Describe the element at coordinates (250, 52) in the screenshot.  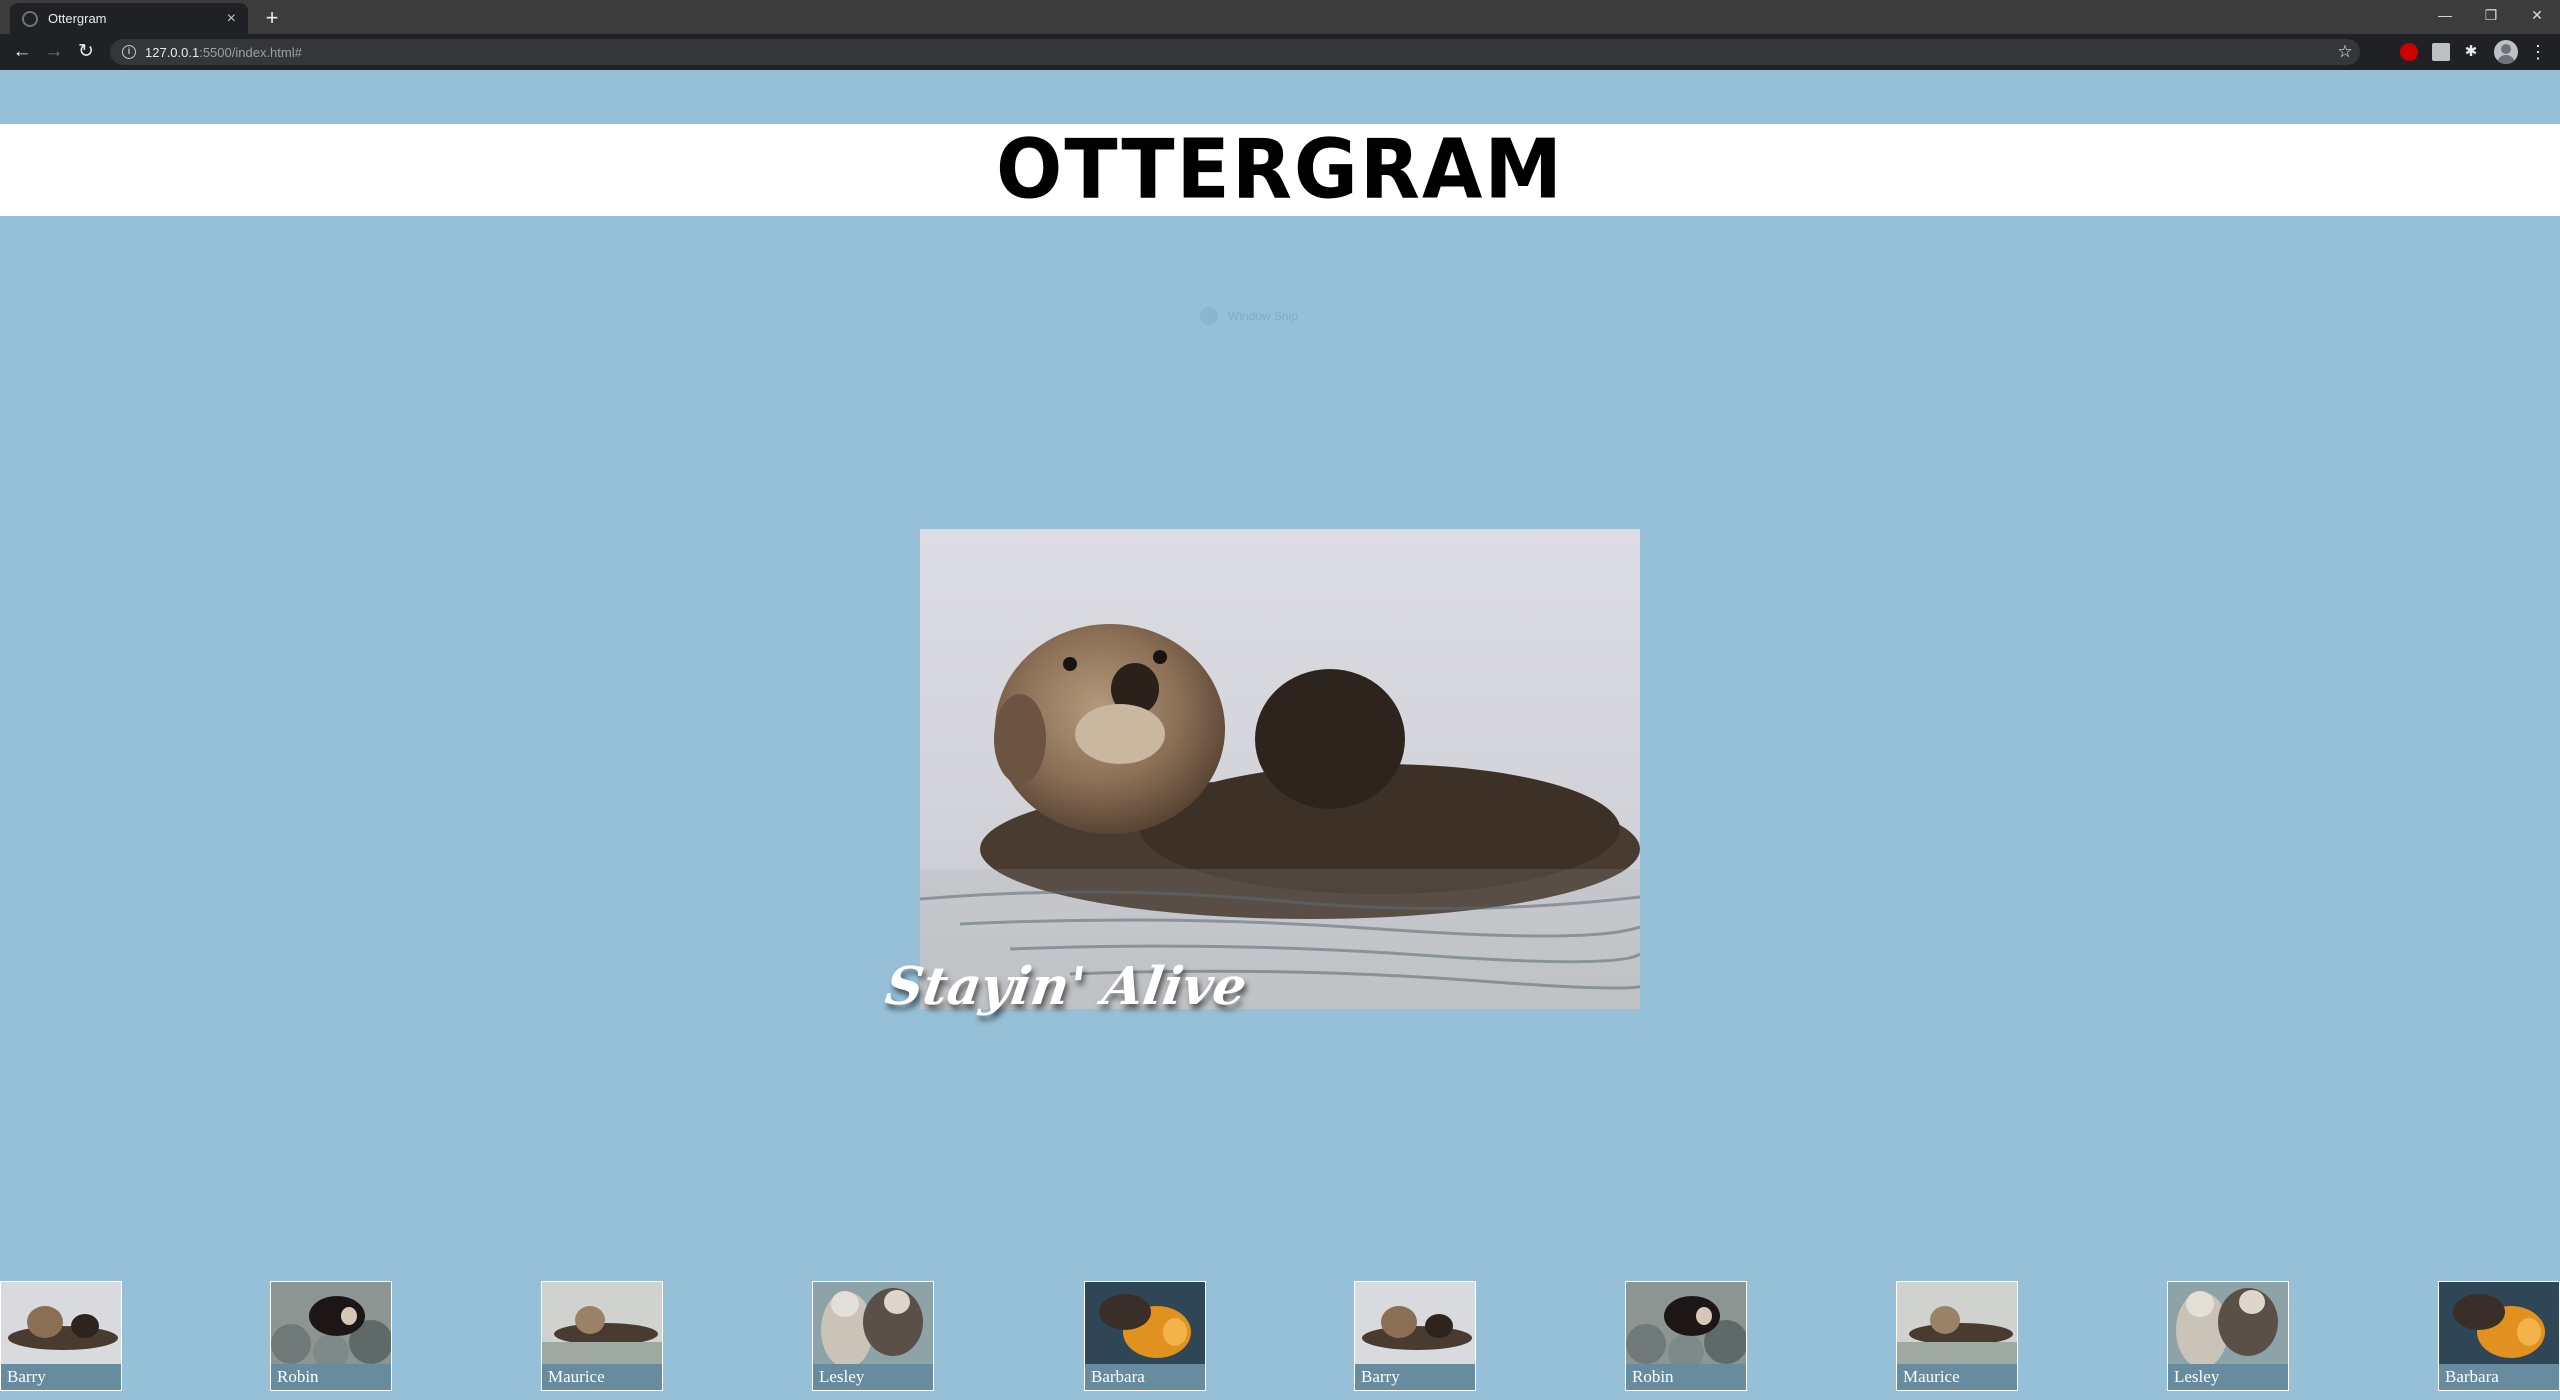
I see `url-path: :5500/index.html#` at that location.